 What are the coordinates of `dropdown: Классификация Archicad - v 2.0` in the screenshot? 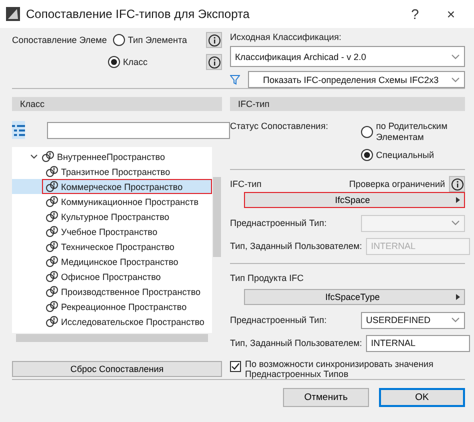 It's located at (347, 56).